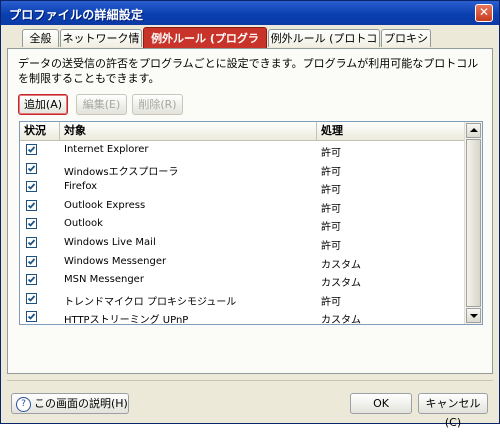 The height and width of the screenshot is (432, 500). What do you see at coordinates (242, 280) in the screenshot?
I see `list-row: MSN Messenger カスタム` at bounding box center [242, 280].